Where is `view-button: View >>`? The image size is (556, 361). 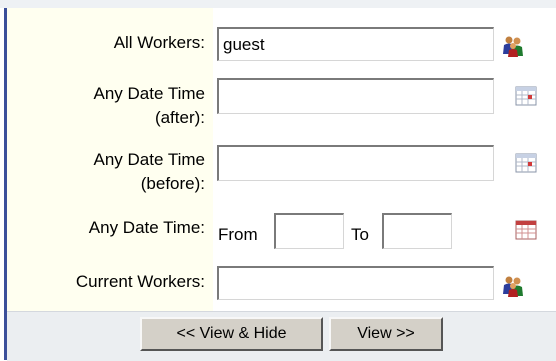 view-button: View >> is located at coordinates (386, 334).